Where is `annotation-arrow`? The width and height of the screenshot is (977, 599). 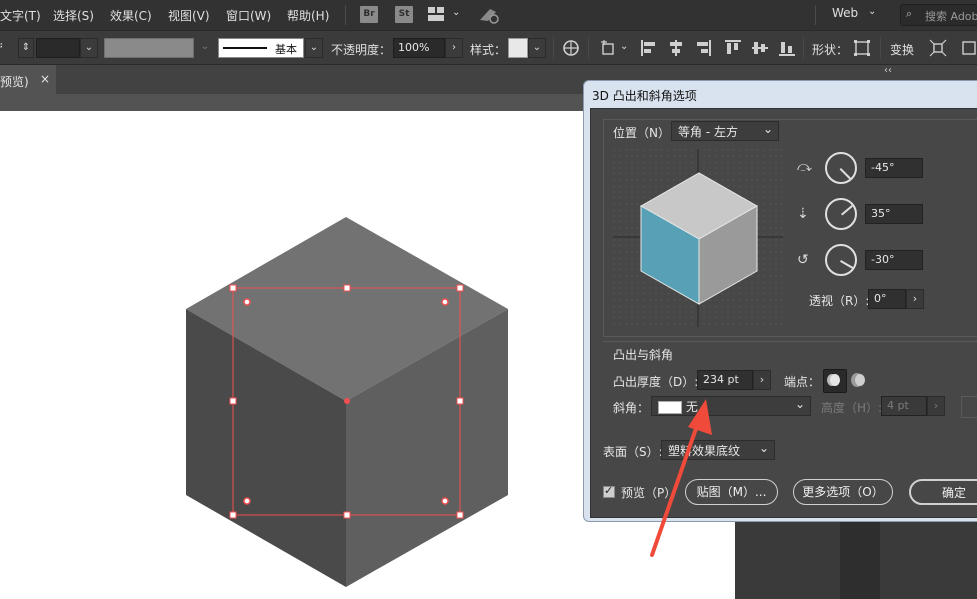 annotation-arrow is located at coordinates (681, 478).